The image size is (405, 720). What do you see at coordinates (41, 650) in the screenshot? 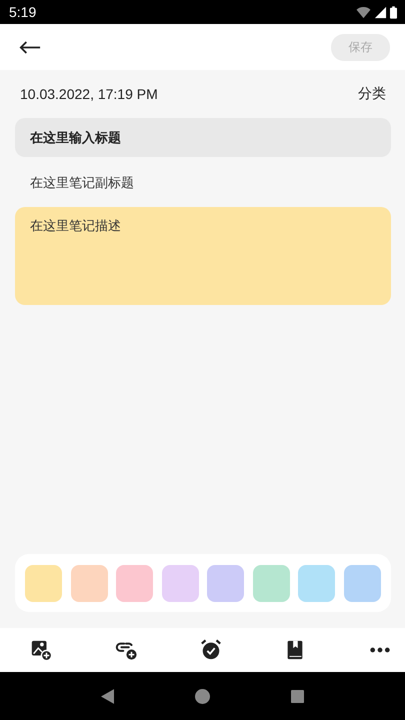
I see `image-add-icon` at bounding box center [41, 650].